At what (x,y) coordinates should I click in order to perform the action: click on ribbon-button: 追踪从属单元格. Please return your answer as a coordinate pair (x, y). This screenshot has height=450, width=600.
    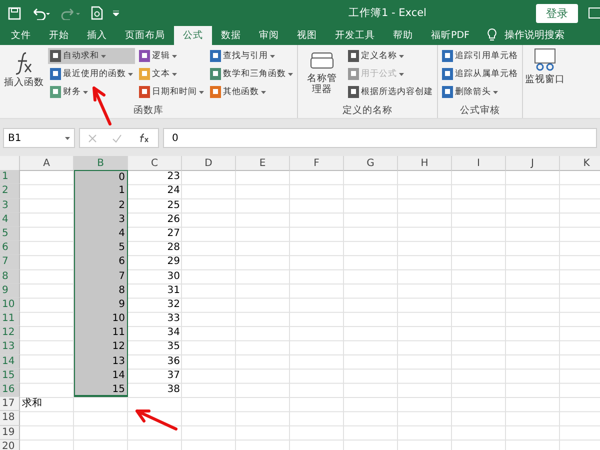
    Looking at the image, I should click on (480, 74).